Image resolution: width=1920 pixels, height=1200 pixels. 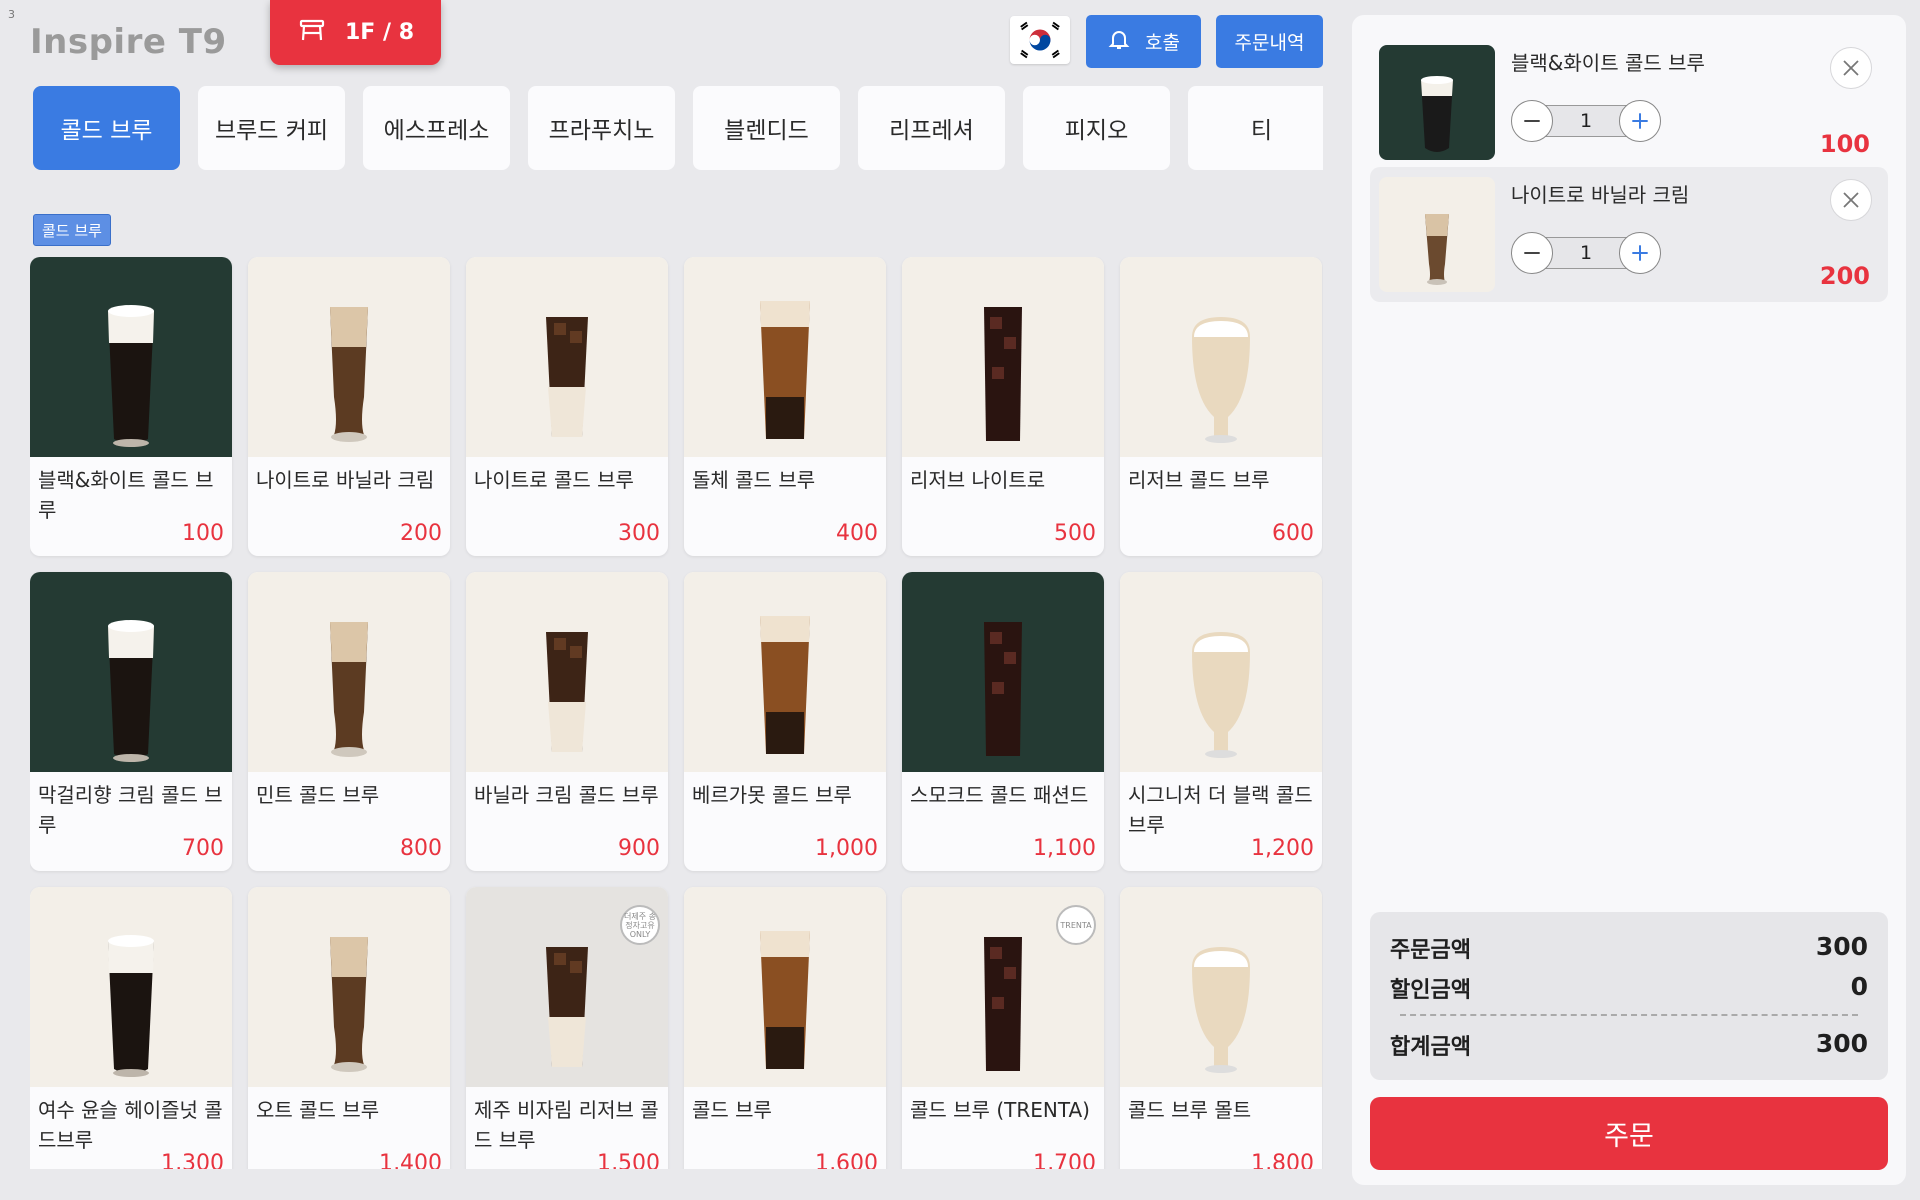 What do you see at coordinates (639, 848) in the screenshot?
I see `menu-item-price: 900` at bounding box center [639, 848].